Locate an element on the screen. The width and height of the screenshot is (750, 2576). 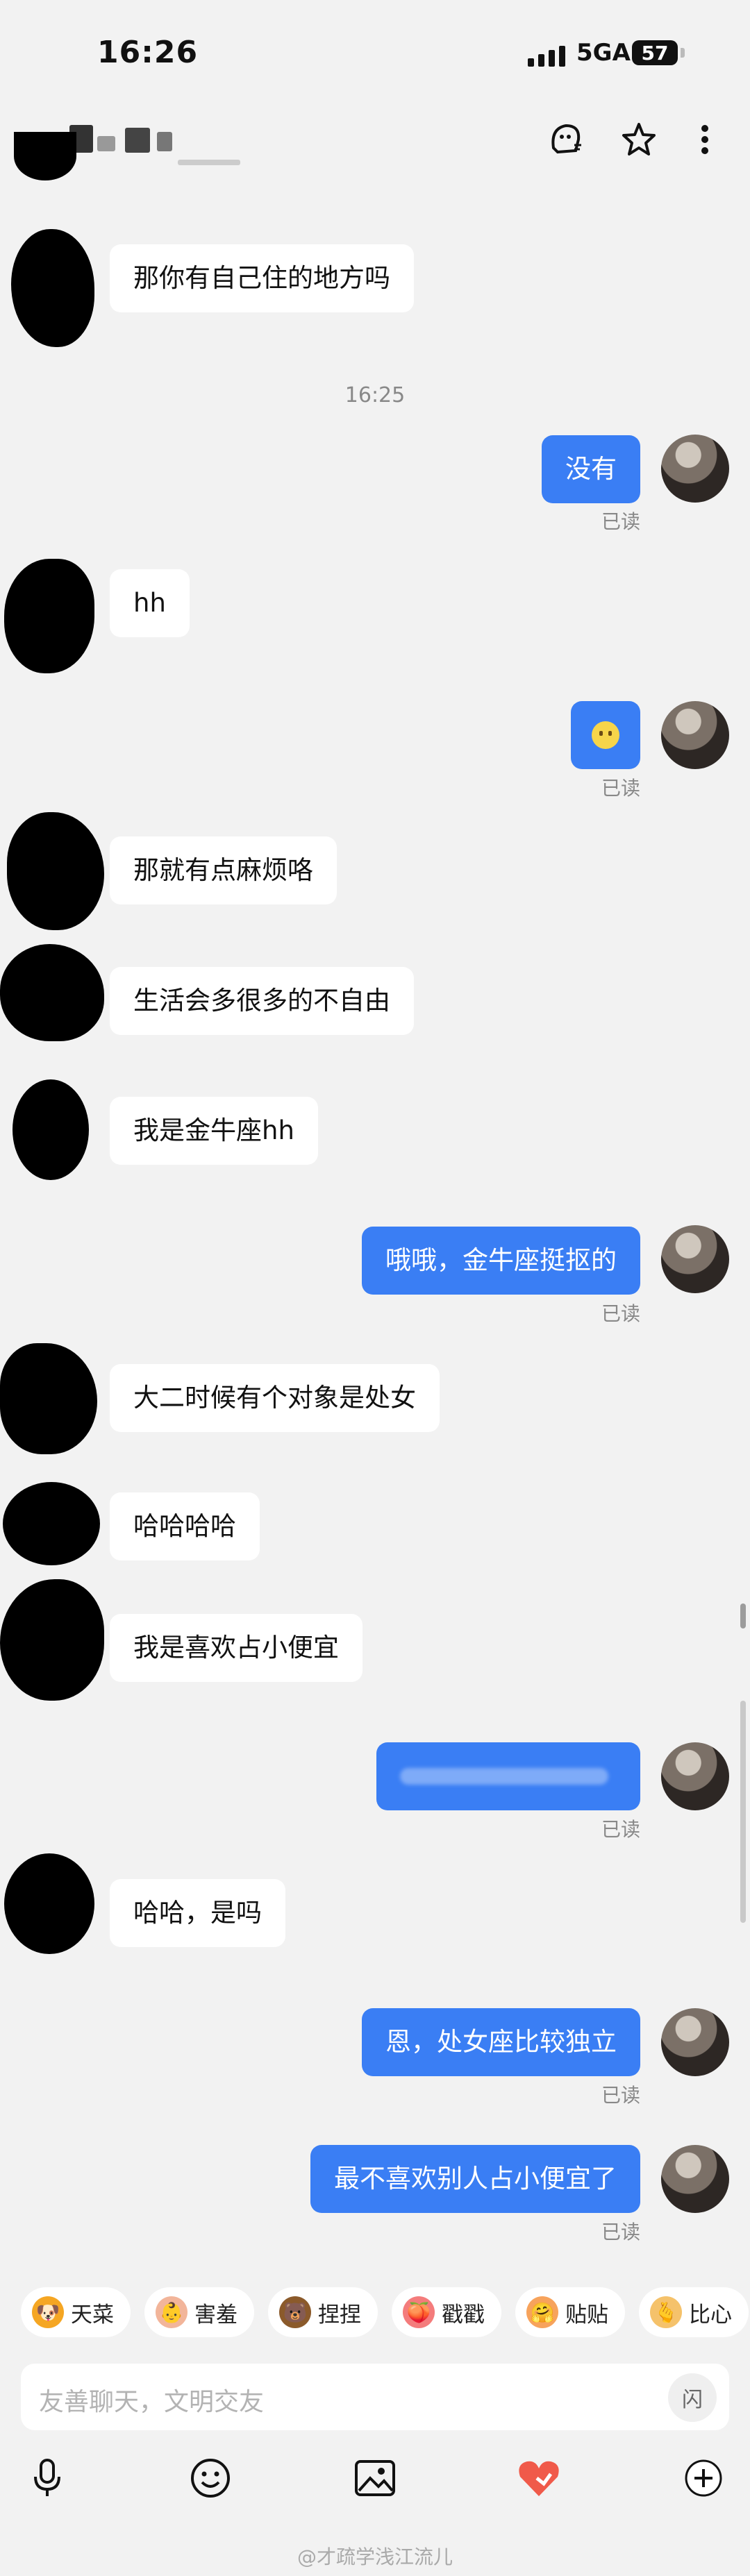
battery-icon: 57 is located at coordinates (658, 52).